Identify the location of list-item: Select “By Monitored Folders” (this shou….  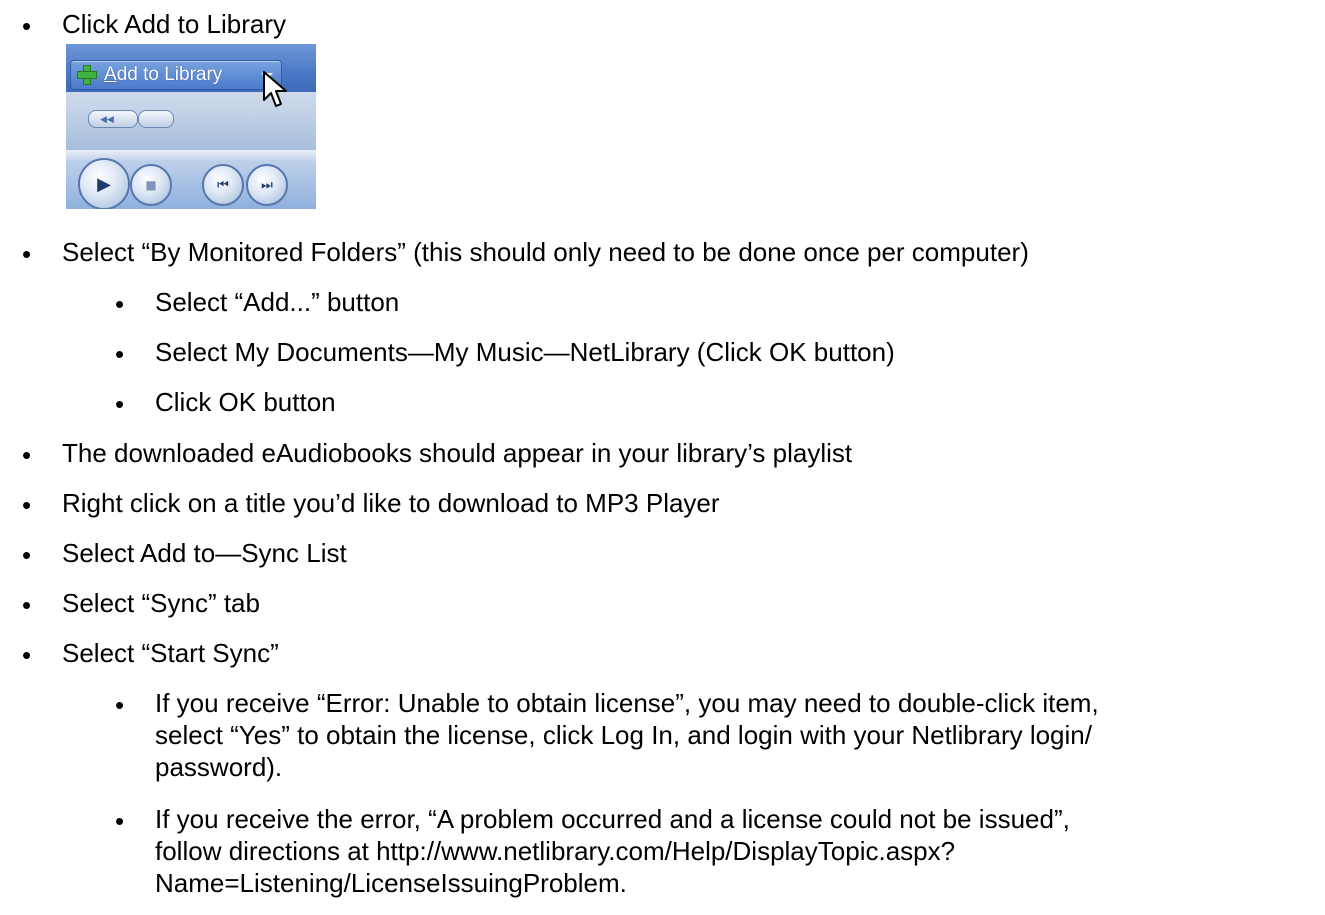
(545, 252).